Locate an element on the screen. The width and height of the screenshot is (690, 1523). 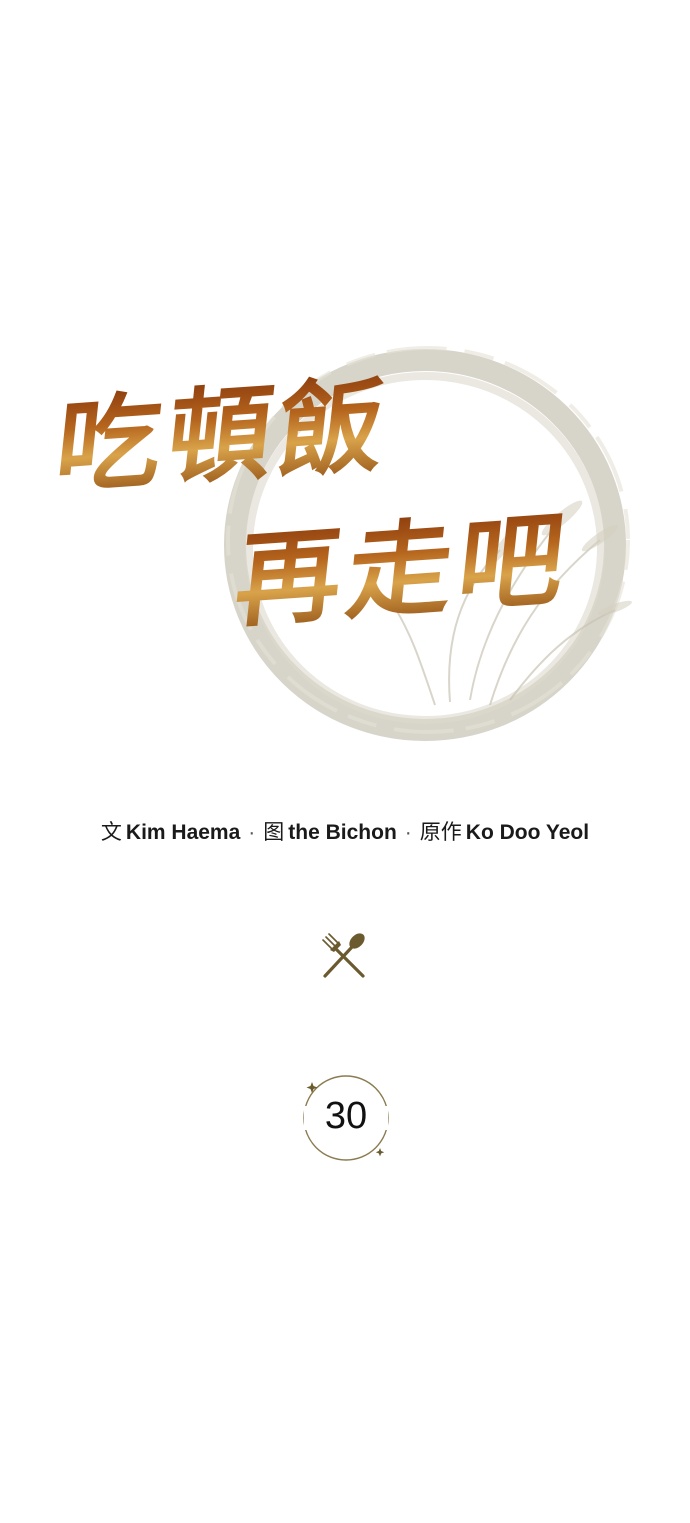
credits-line: 文 Kim Haema · 图 the Bichon · 原作 Ko Doo Yeol is located at coordinates (345, 831).